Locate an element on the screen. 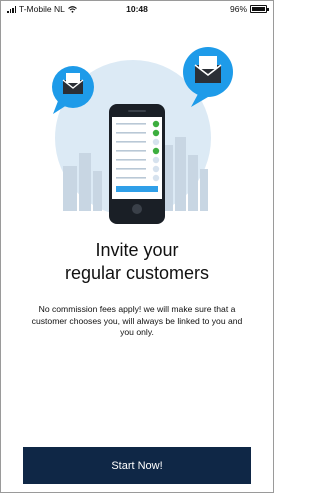  headline-line-2: regular customers is located at coordinates (137, 273).